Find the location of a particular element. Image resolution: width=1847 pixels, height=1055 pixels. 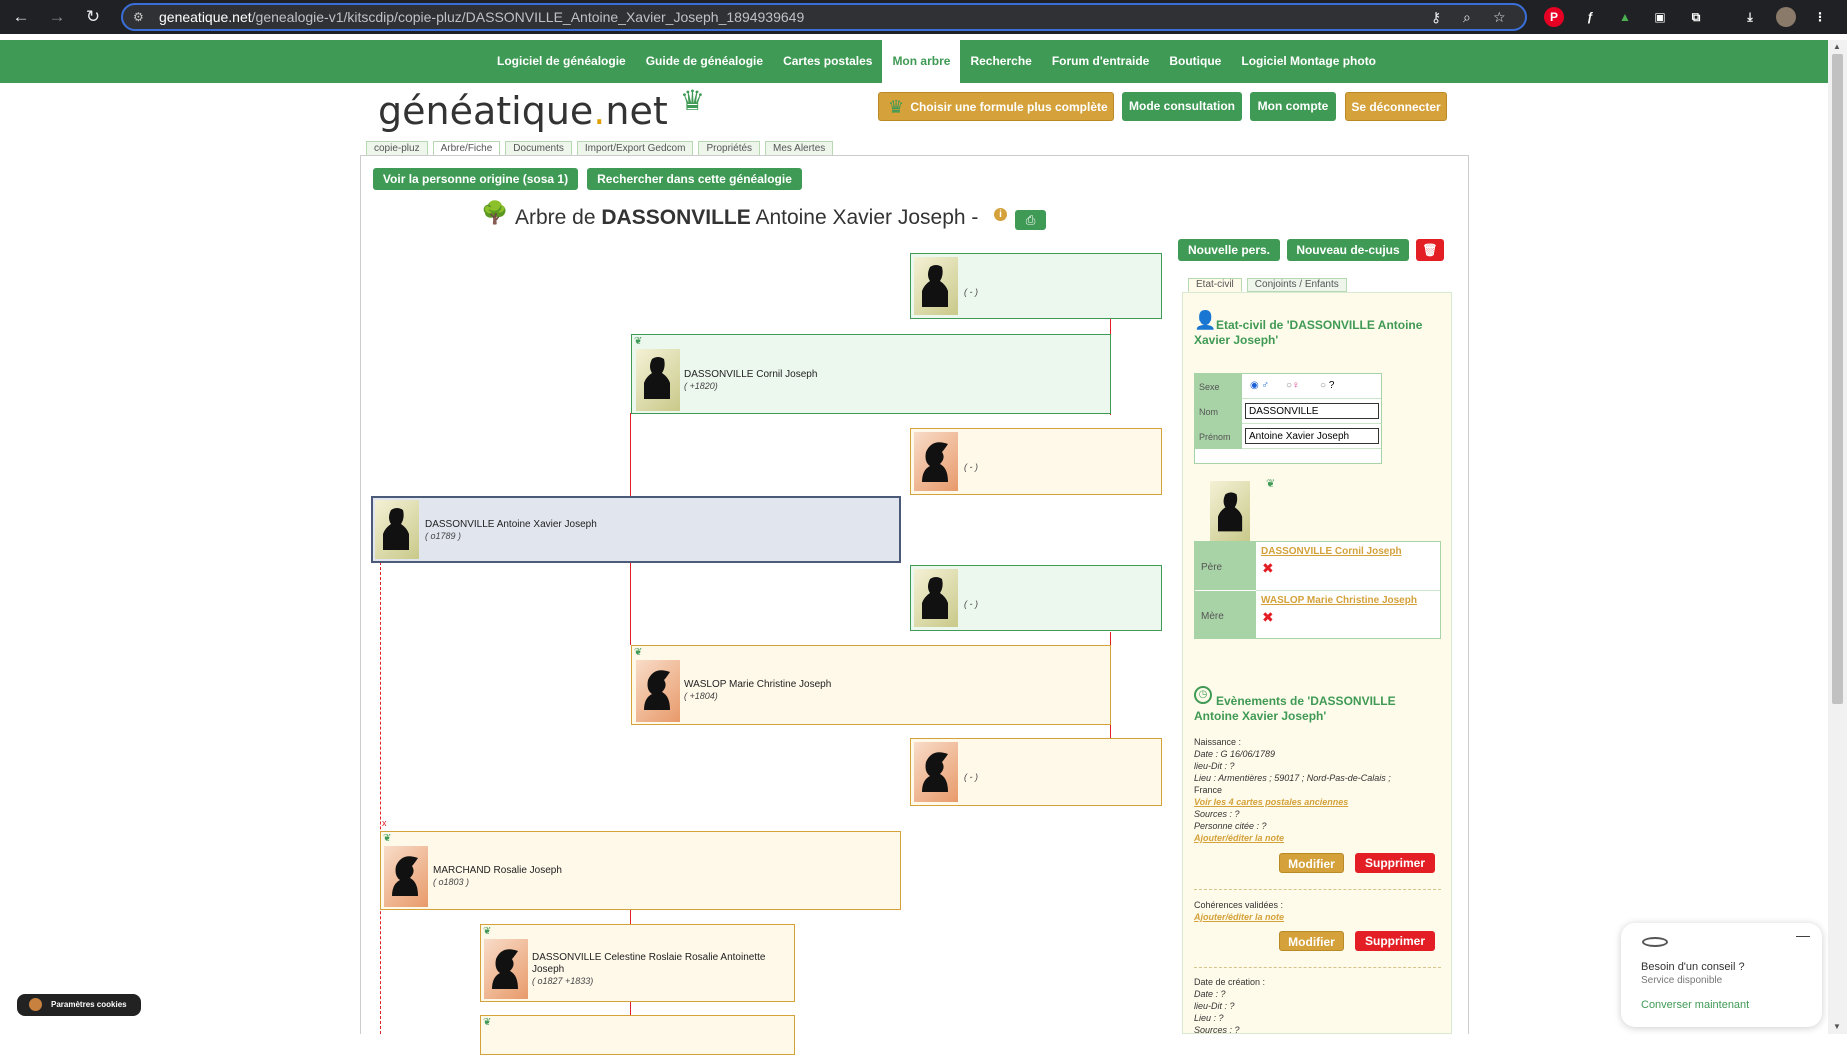

reload-icon: ↻ is located at coordinates (93, 17).